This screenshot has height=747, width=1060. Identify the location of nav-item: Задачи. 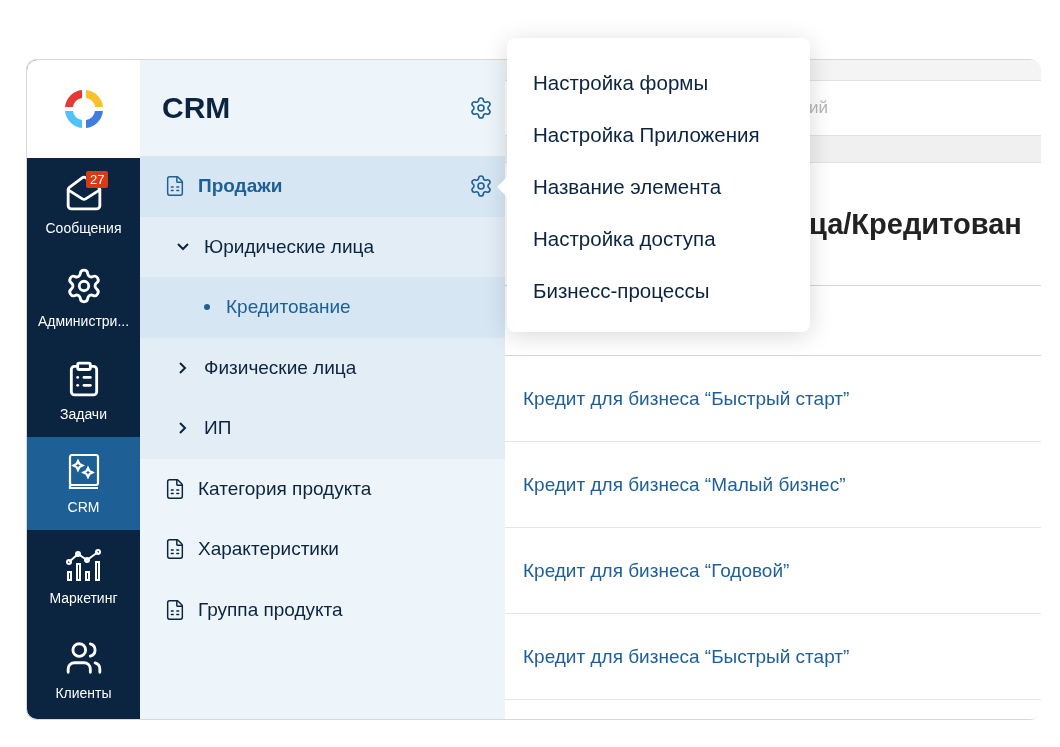
(83, 390).